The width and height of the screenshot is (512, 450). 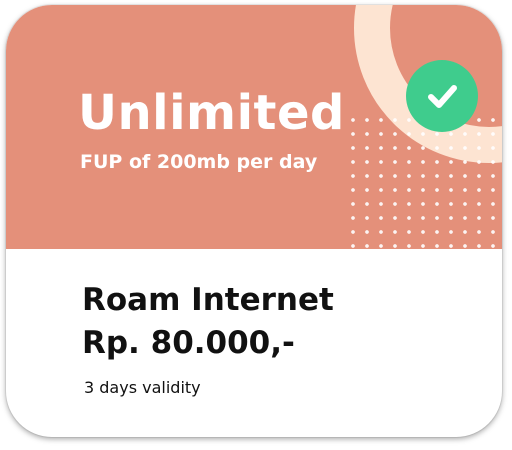 I want to click on product-name: Roam Internet, so click(x=208, y=300).